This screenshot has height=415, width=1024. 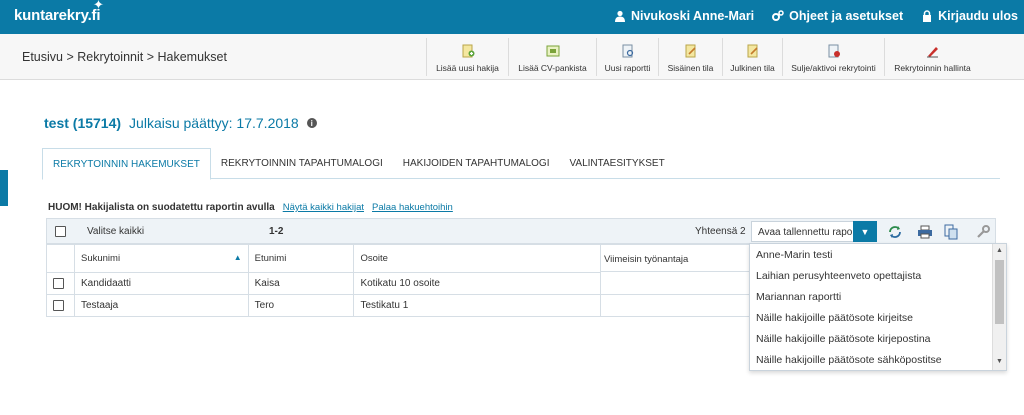 I want to click on dropdown-scrollbar: ▲ ▼, so click(x=999, y=307).